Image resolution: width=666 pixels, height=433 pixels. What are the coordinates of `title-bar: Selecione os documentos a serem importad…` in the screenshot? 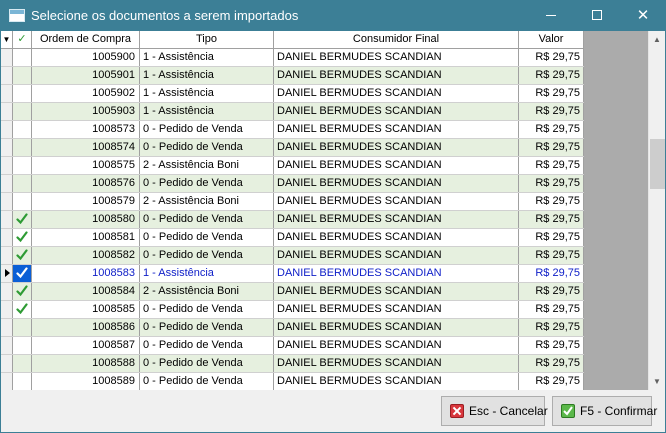 It's located at (333, 15).